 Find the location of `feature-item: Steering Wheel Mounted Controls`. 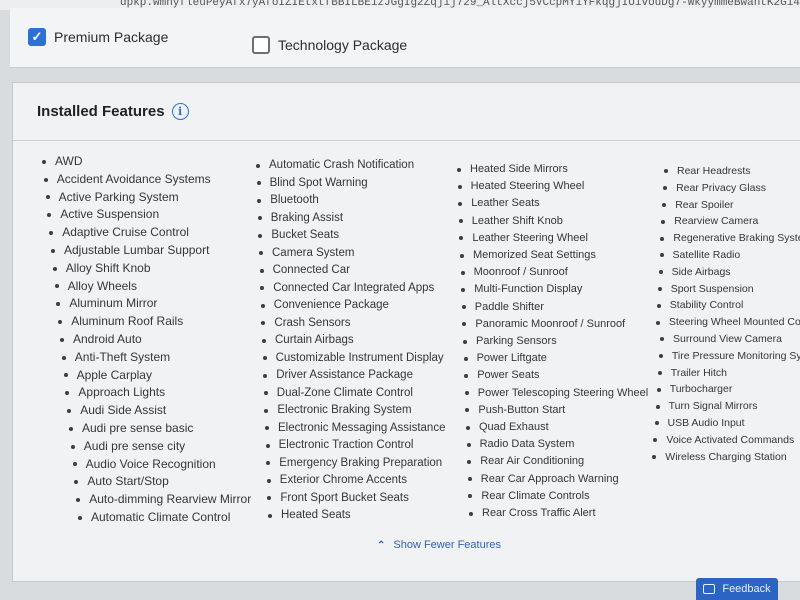

feature-item: Steering Wheel Mounted Controls is located at coordinates (734, 322).